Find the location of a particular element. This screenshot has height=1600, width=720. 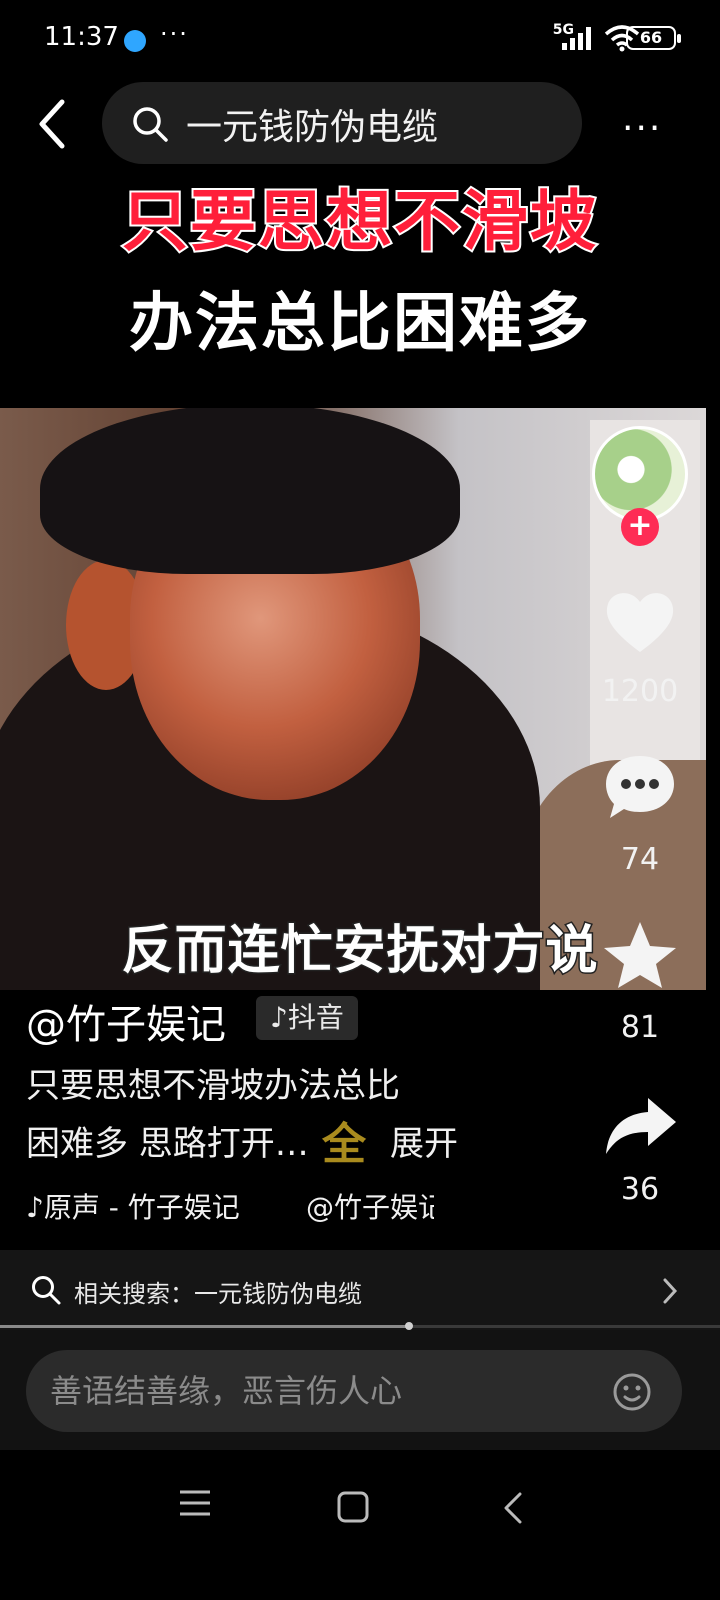

recent-apps-icon is located at coordinates (195, 1503).